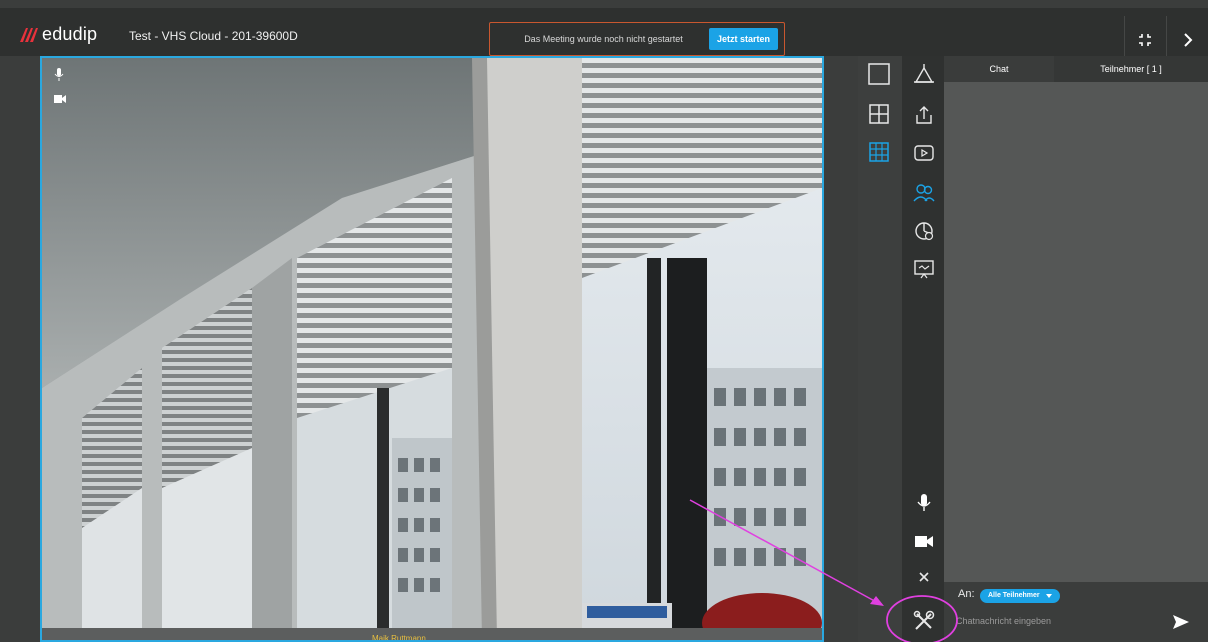  I want to click on recipient-value: Alle Teilnehmer, so click(1014, 595).